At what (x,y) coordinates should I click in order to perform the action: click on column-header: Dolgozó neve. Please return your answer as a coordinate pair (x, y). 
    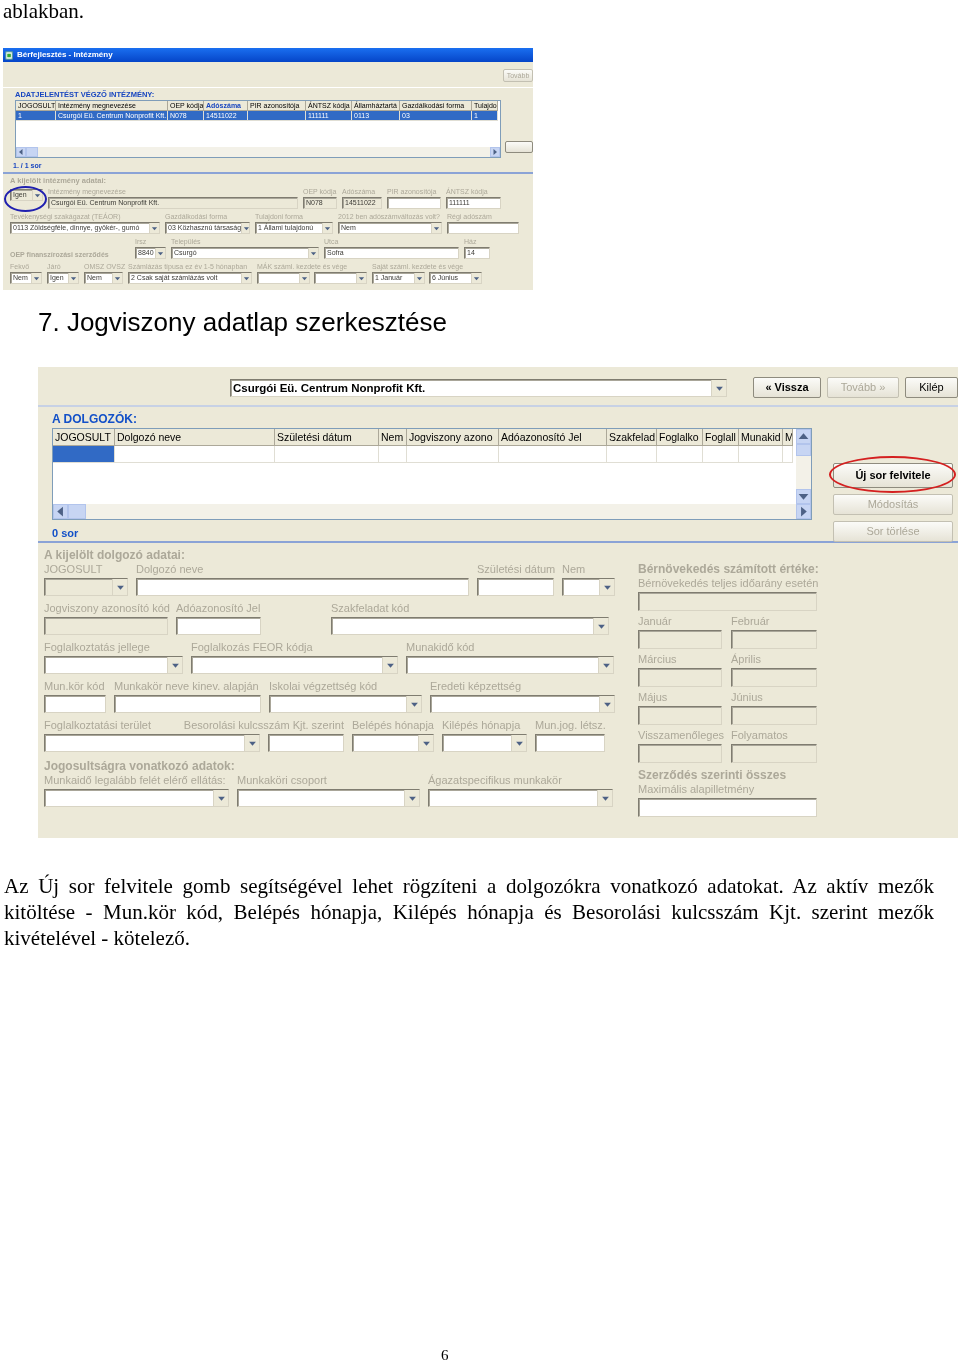
    Looking at the image, I should click on (195, 437).